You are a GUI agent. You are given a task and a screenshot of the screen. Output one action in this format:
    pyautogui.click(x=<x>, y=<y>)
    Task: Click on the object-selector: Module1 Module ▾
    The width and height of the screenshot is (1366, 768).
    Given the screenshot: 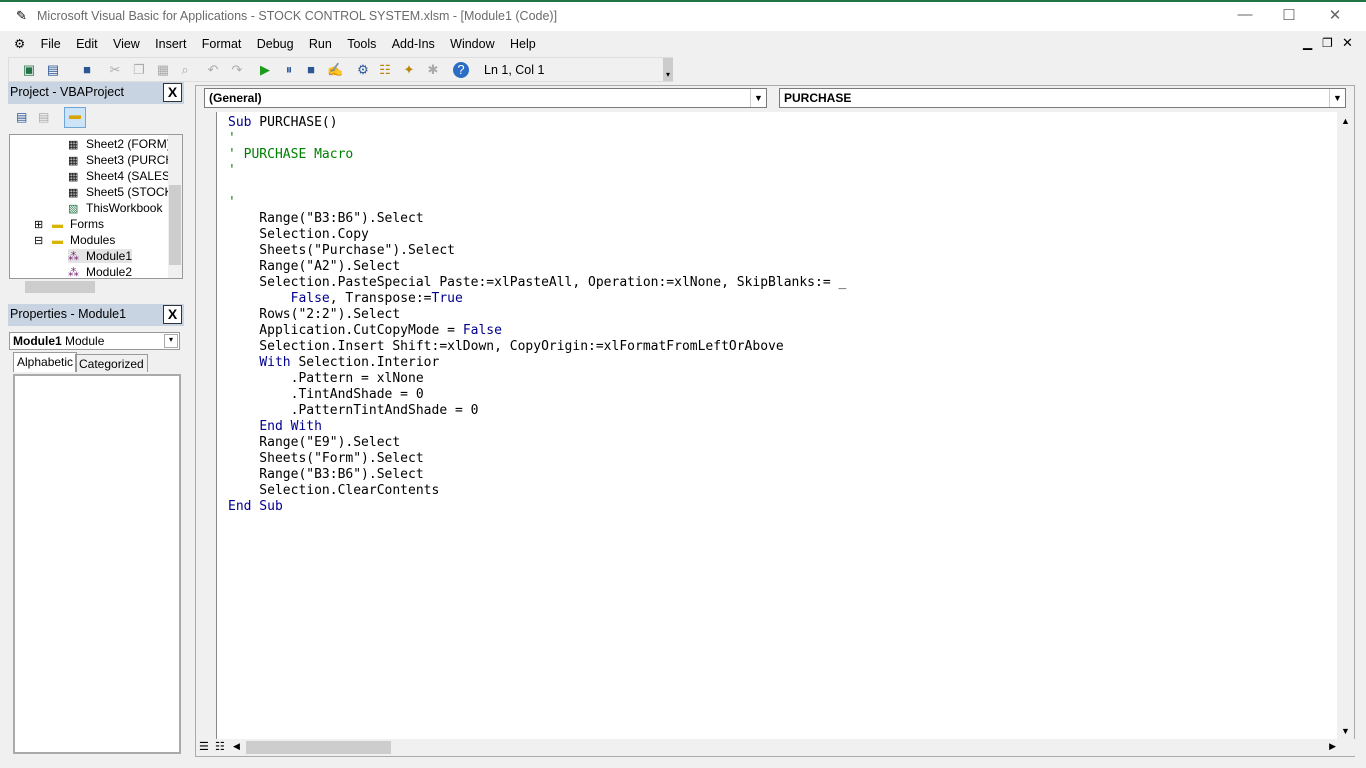 What is the action you would take?
    pyautogui.click(x=94, y=341)
    